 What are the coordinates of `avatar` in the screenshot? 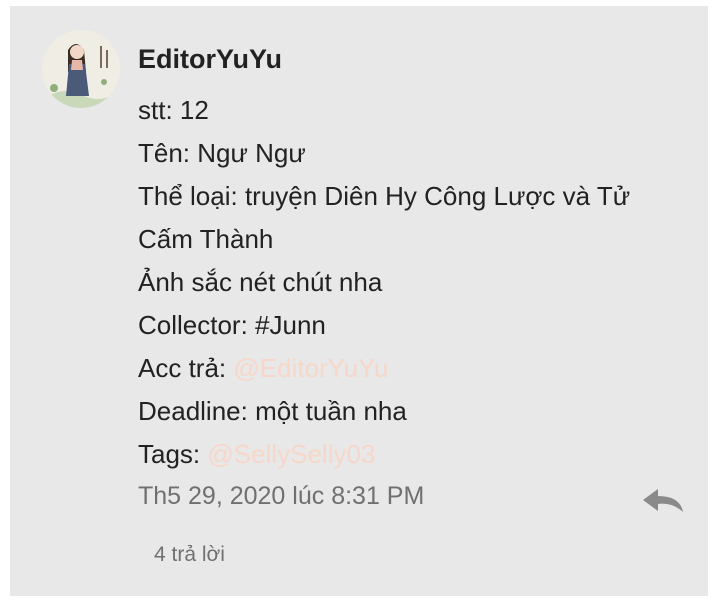 It's located at (81, 69).